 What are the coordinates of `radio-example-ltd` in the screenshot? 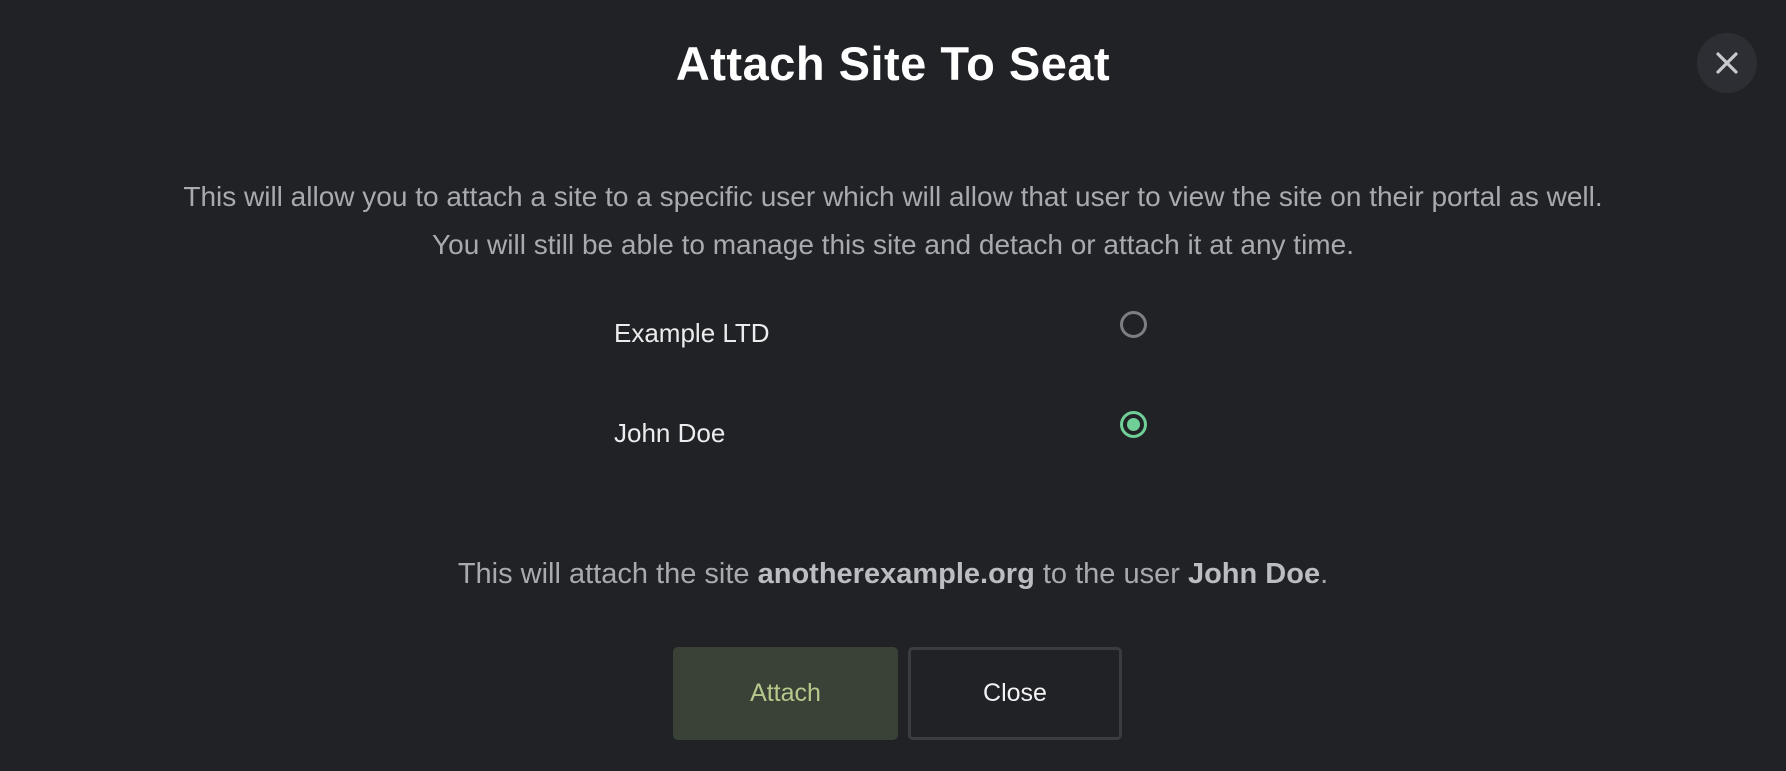 It's located at (1133, 324).